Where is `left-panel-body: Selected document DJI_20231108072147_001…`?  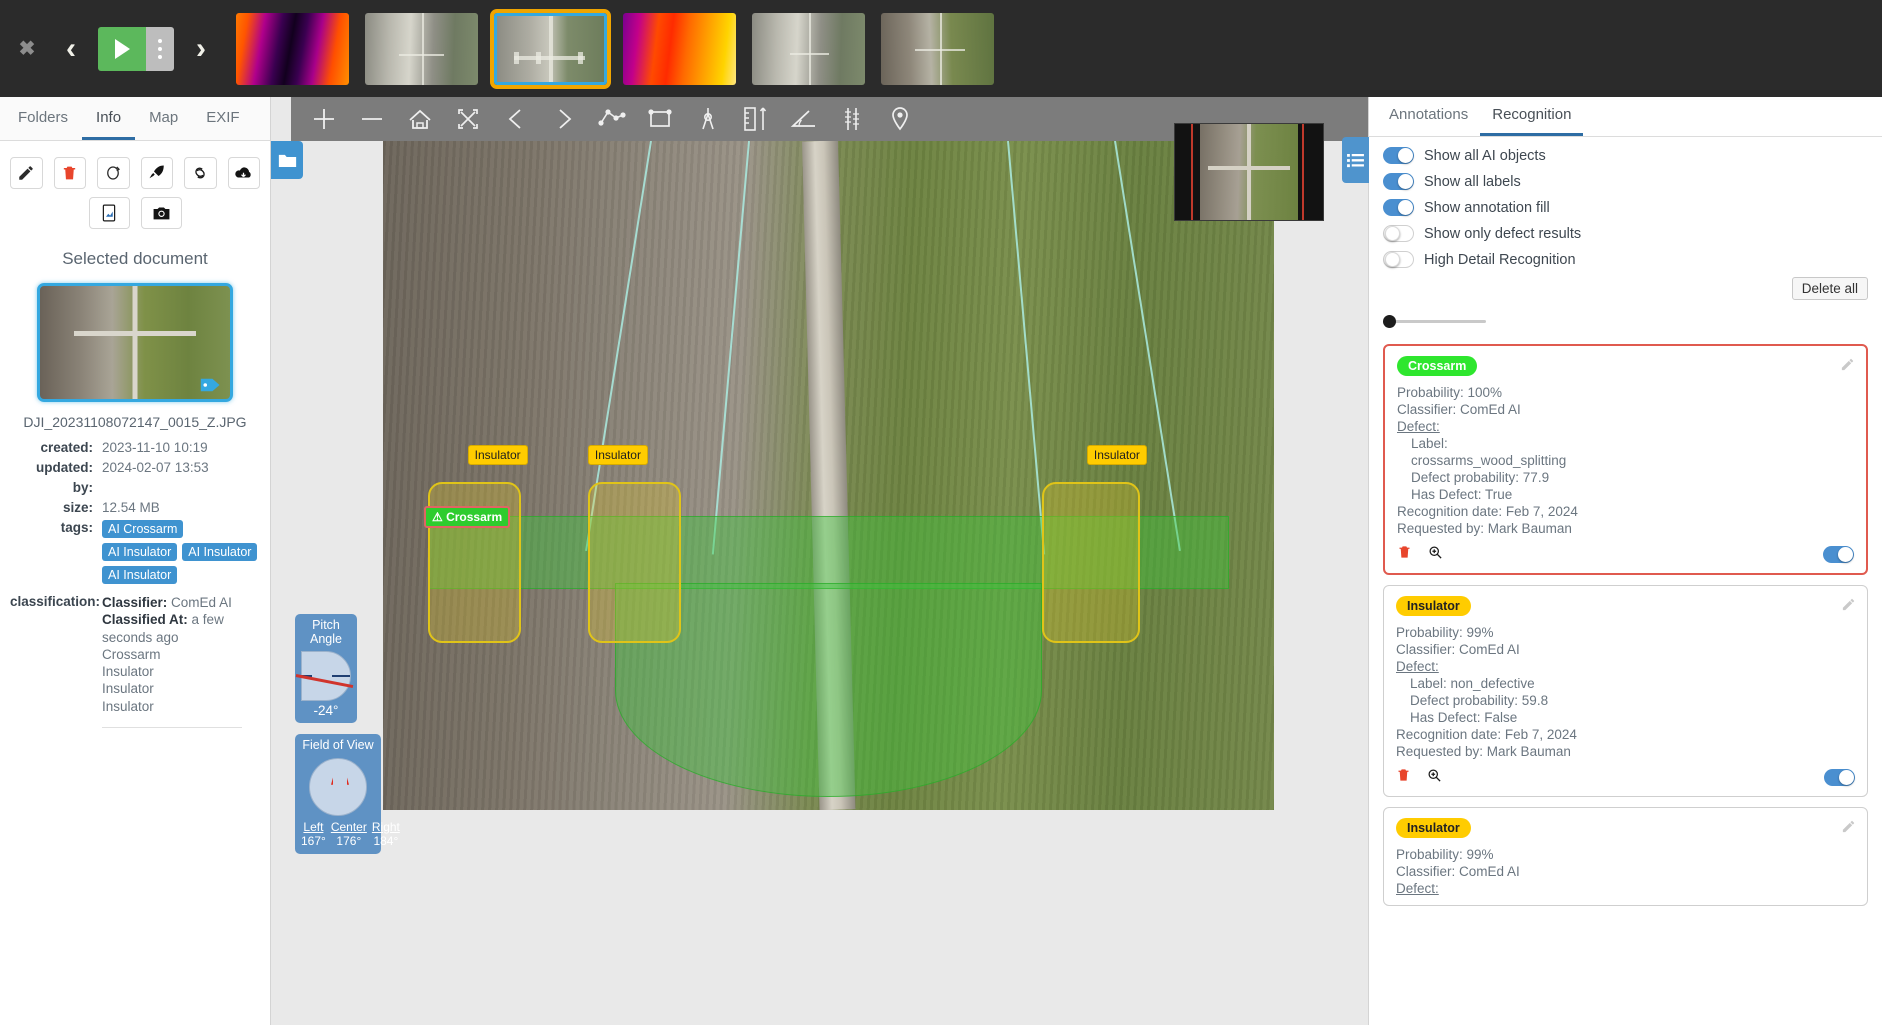 left-panel-body: Selected document DJI_20231108072147_001… is located at coordinates (135, 583).